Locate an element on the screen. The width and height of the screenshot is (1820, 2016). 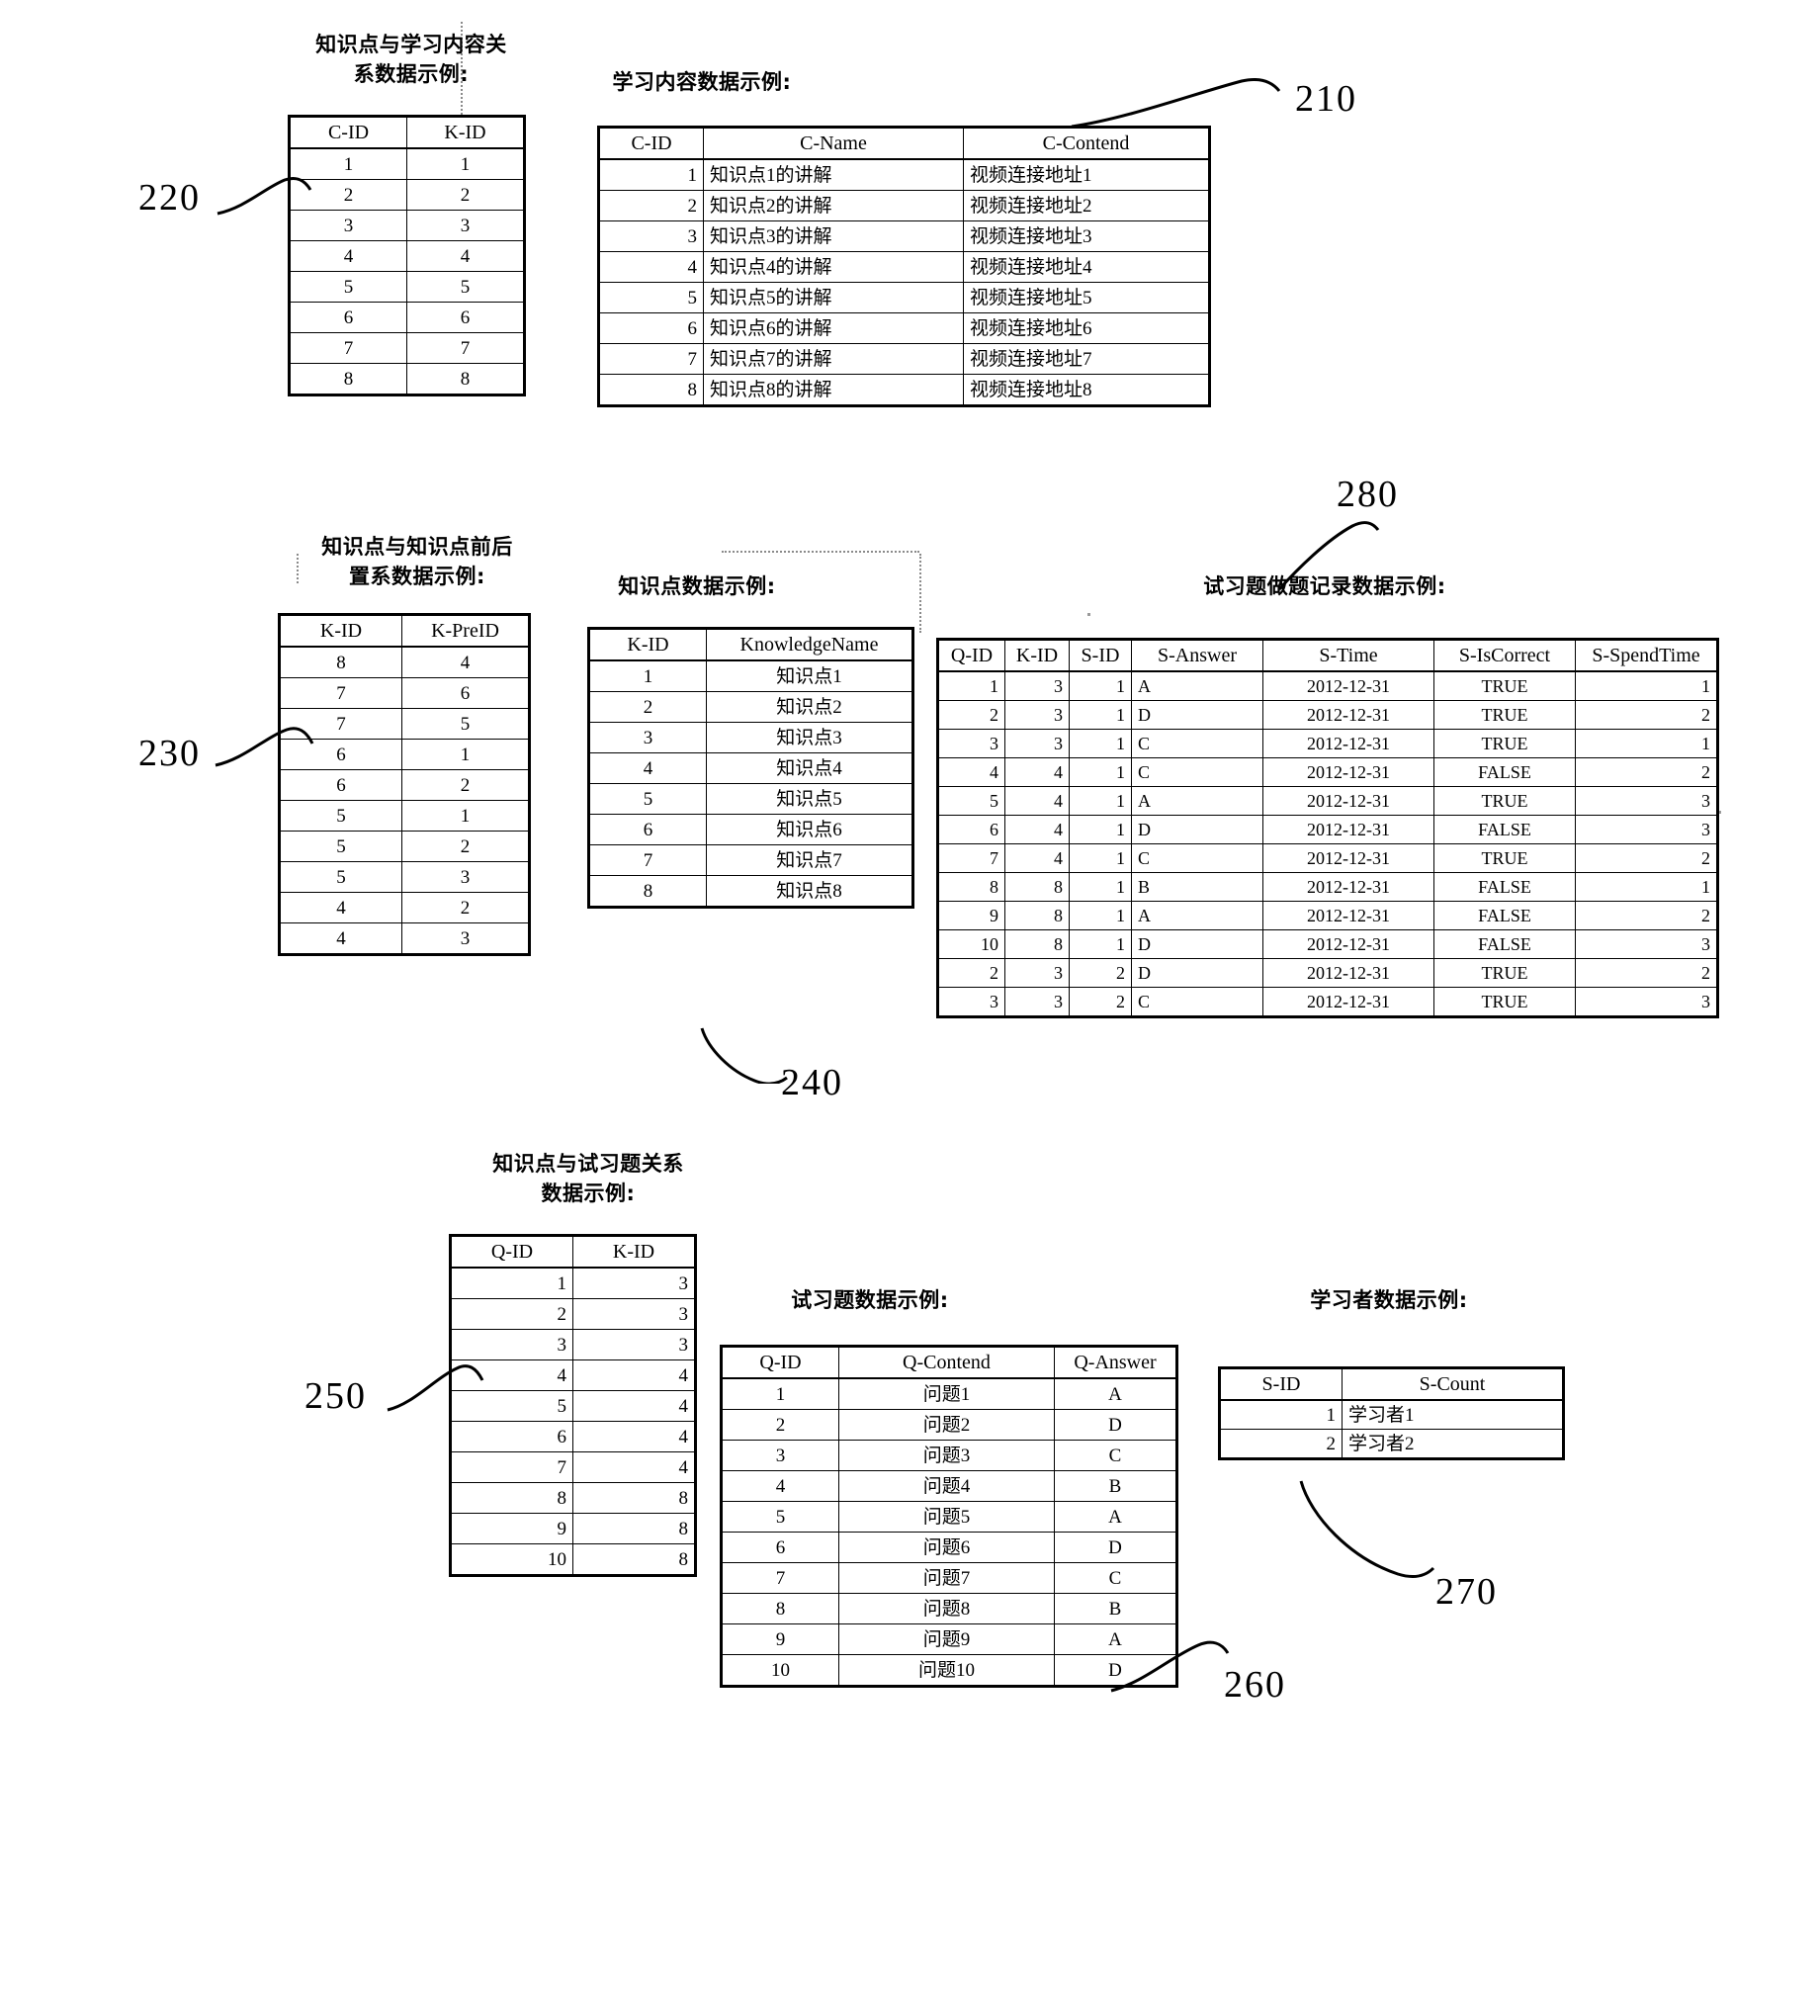
table-cell-s-spendtime: 1 is located at coordinates (1646, 743).